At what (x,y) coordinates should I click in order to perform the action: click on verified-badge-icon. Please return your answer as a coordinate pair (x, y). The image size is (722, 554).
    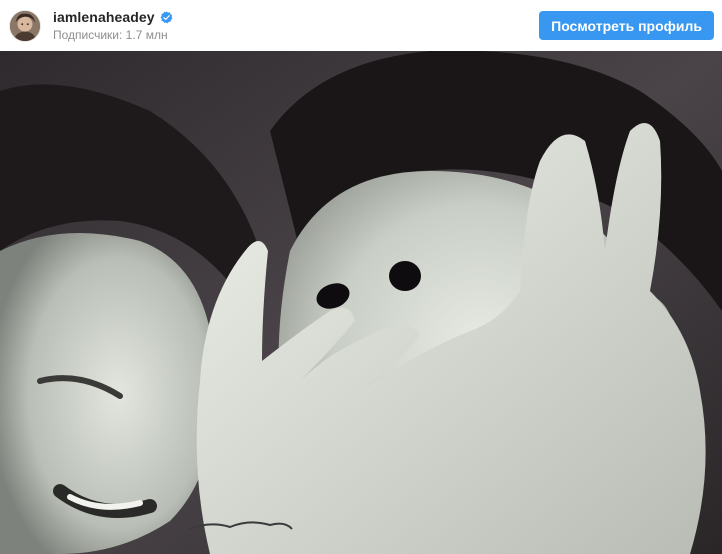
    Looking at the image, I should click on (166, 17).